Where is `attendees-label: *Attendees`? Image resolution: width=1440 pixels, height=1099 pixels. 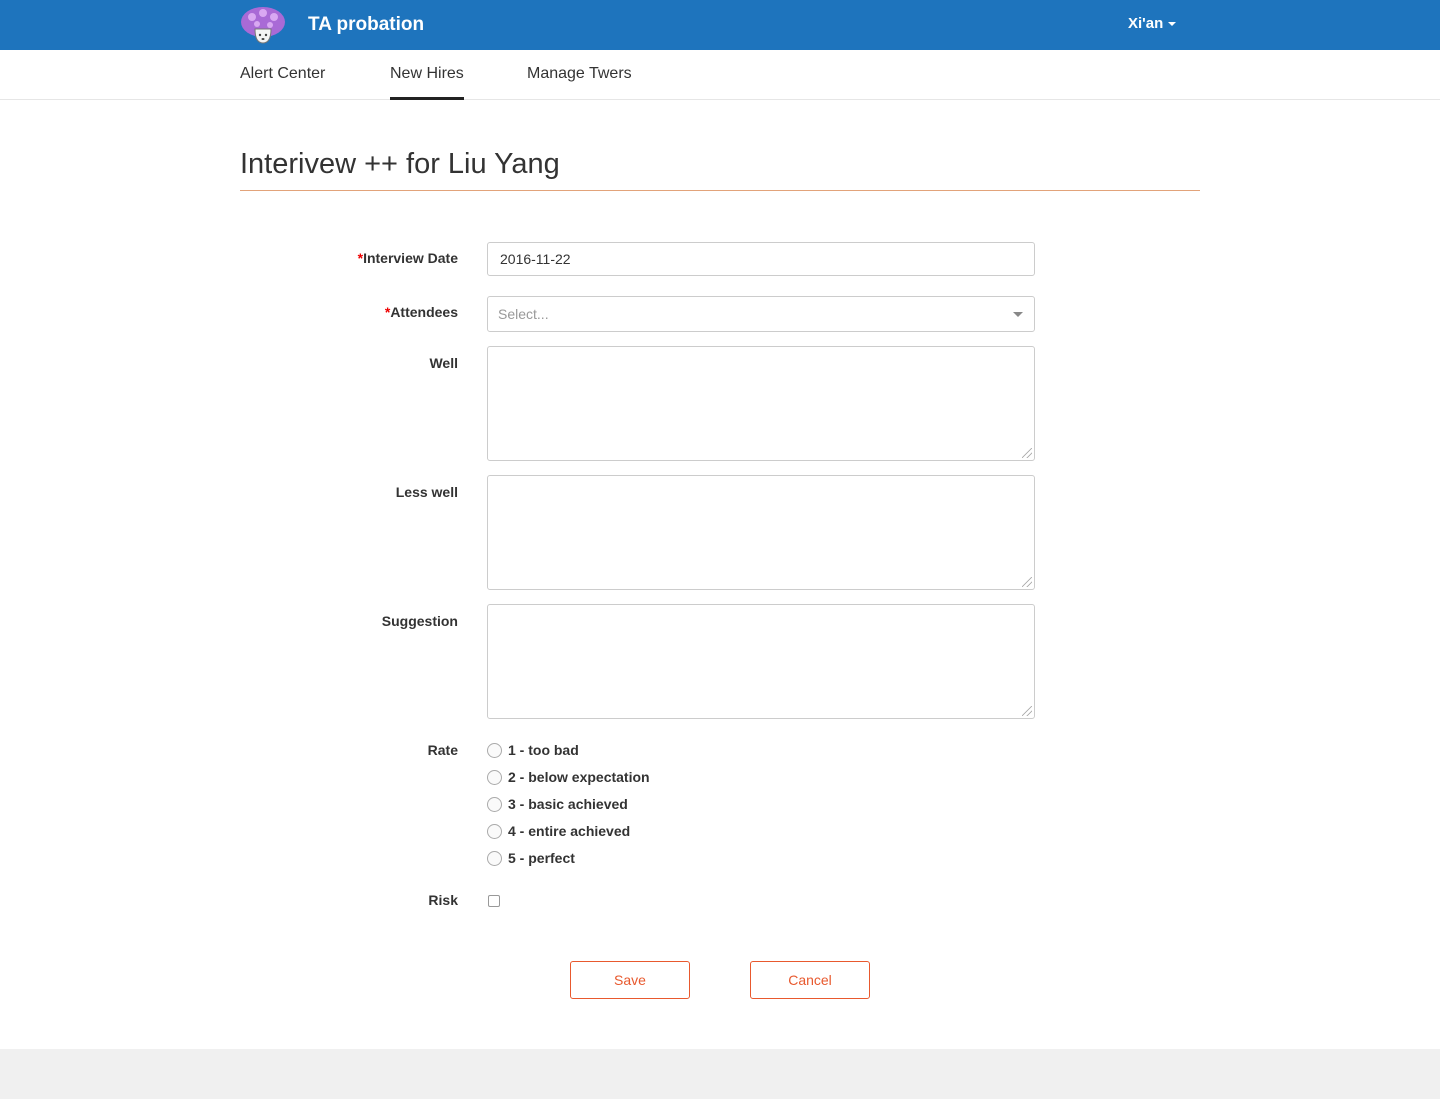 attendees-label: *Attendees is located at coordinates (421, 312).